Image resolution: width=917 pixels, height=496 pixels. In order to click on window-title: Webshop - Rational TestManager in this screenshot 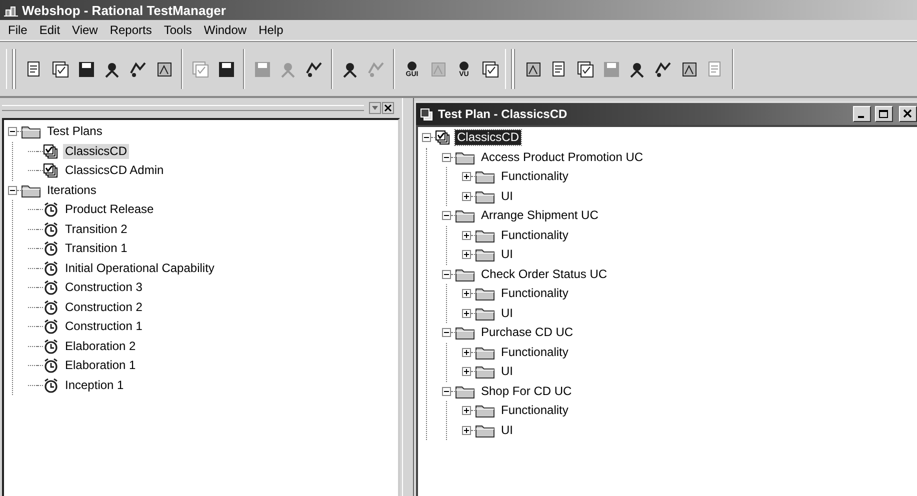, I will do `click(124, 10)`.